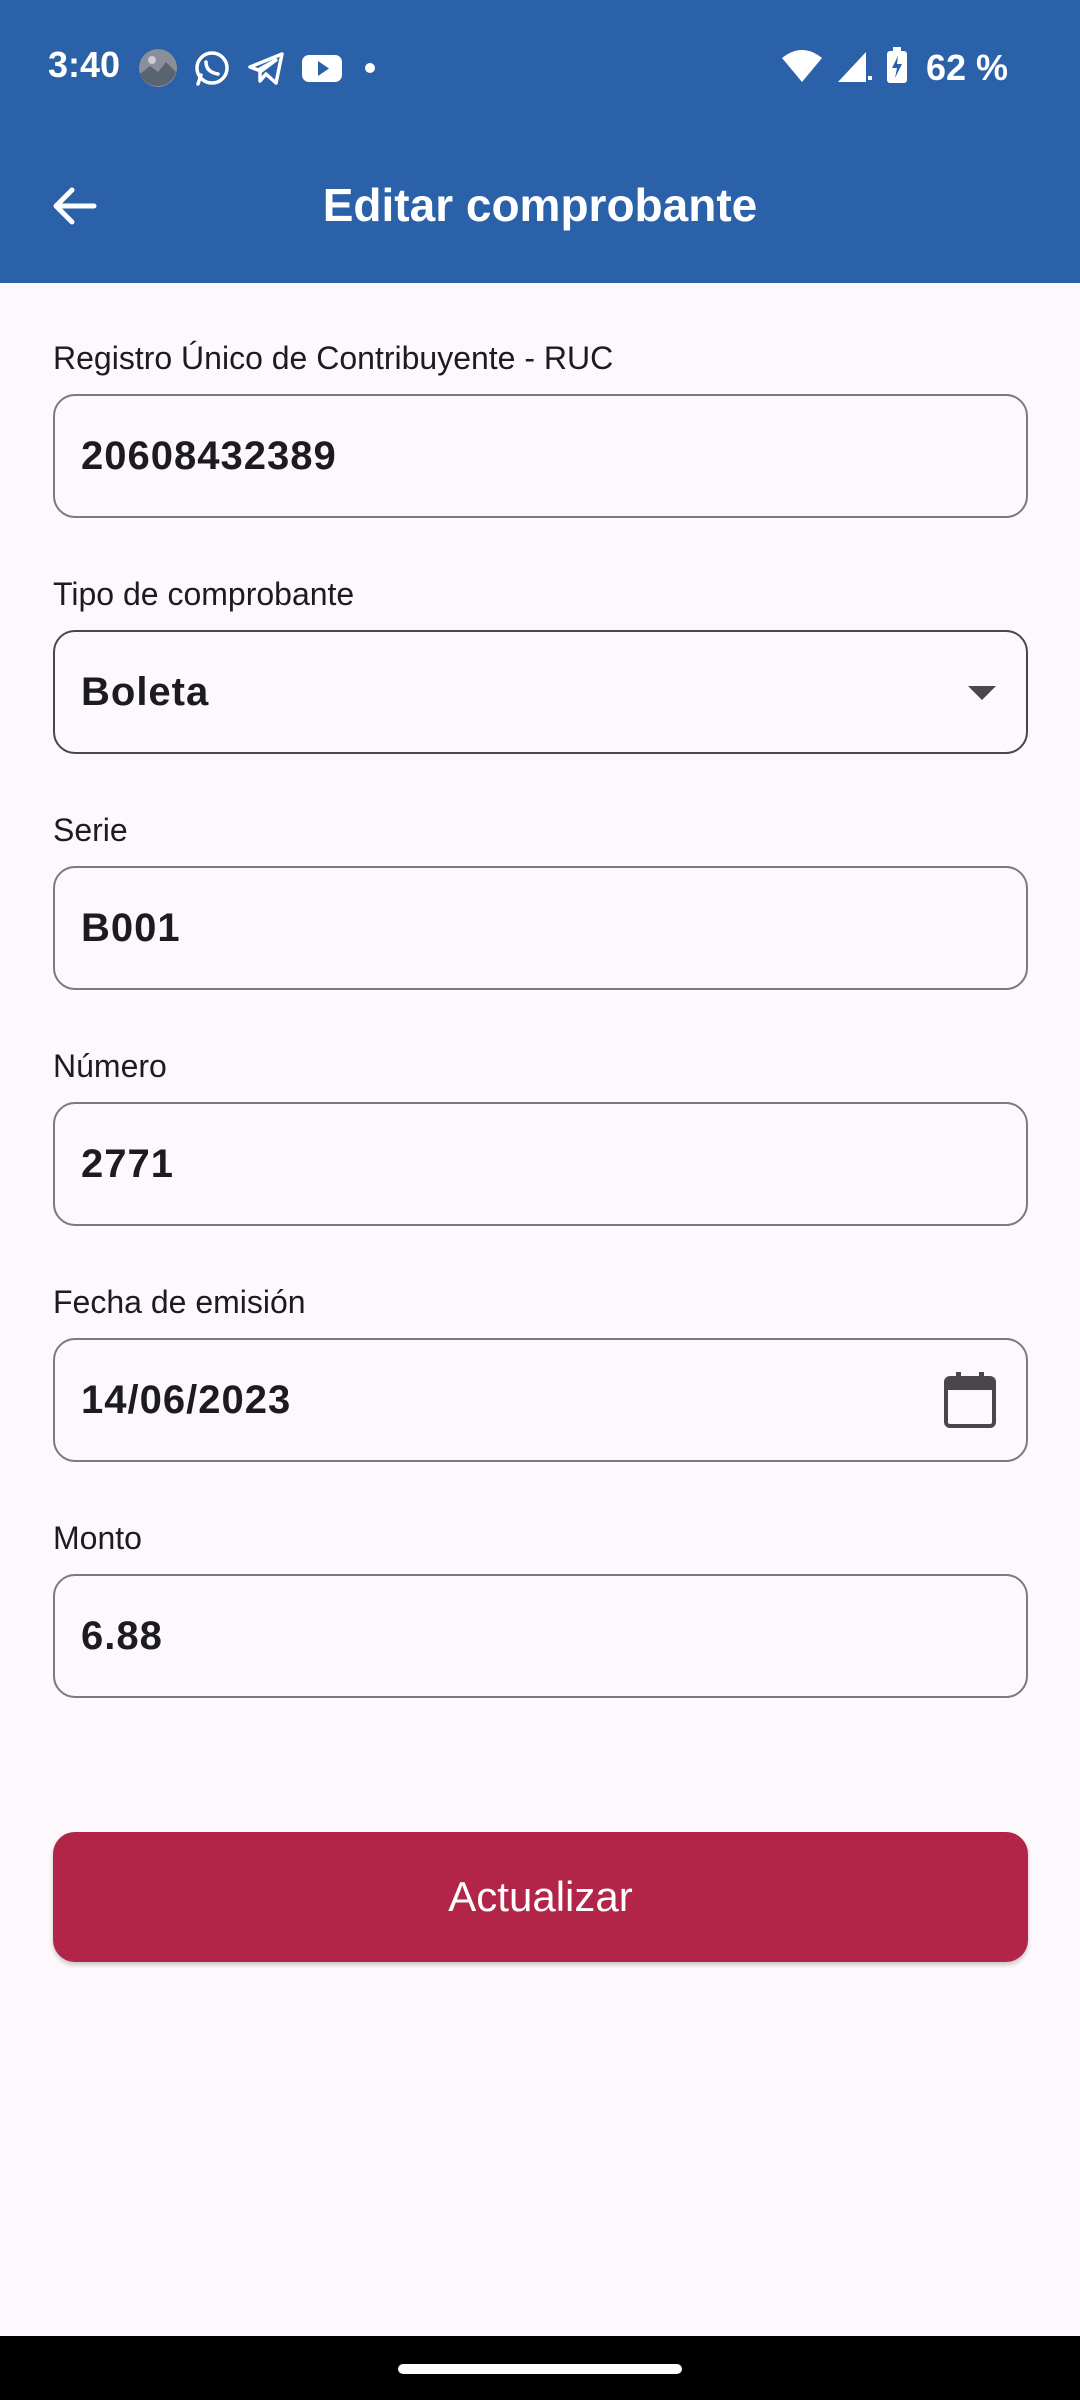  Describe the element at coordinates (970, 1400) in the screenshot. I see `calendar-icon` at that location.